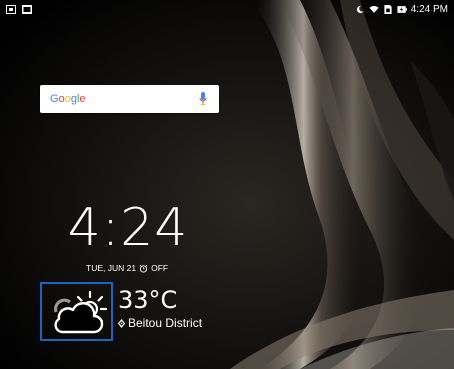  What do you see at coordinates (388, 9) in the screenshot?
I see `sim-icon` at bounding box center [388, 9].